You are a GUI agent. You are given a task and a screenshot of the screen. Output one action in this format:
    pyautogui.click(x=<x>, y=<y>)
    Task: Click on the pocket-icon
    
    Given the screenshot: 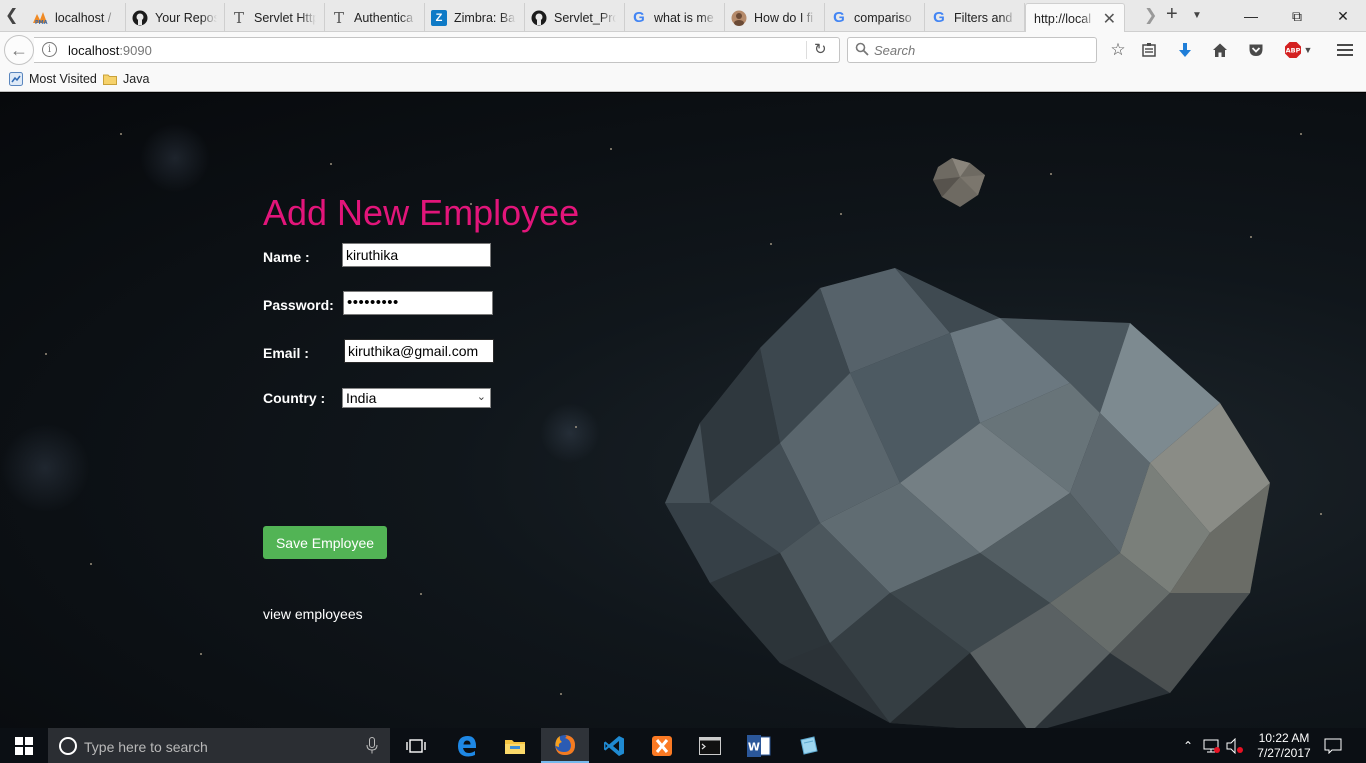 What is the action you would take?
    pyautogui.click(x=1256, y=50)
    